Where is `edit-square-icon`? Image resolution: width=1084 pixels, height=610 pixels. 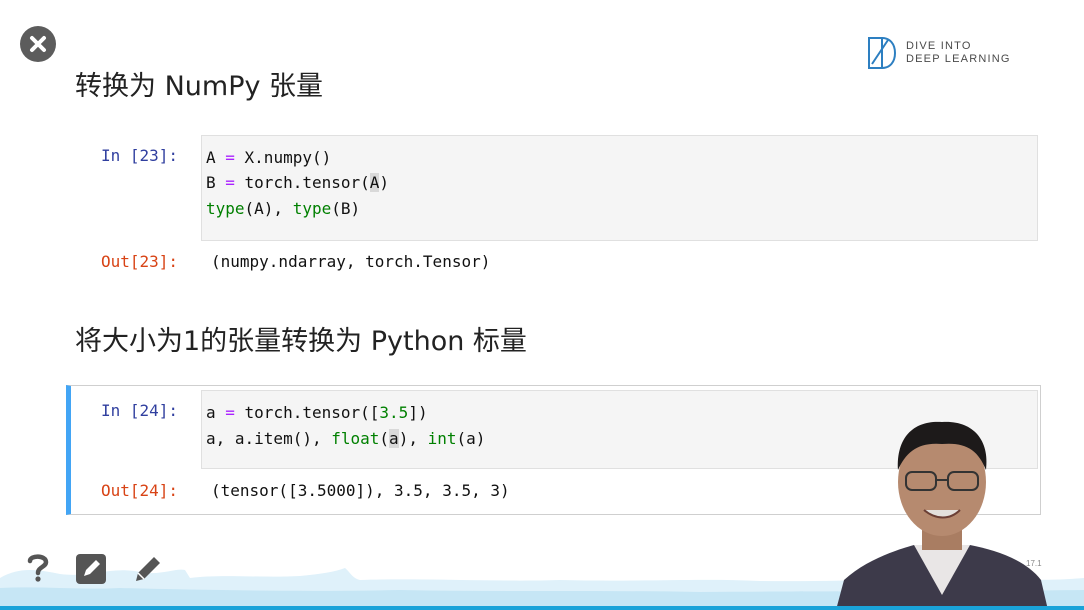
edit-square-icon is located at coordinates (91, 569).